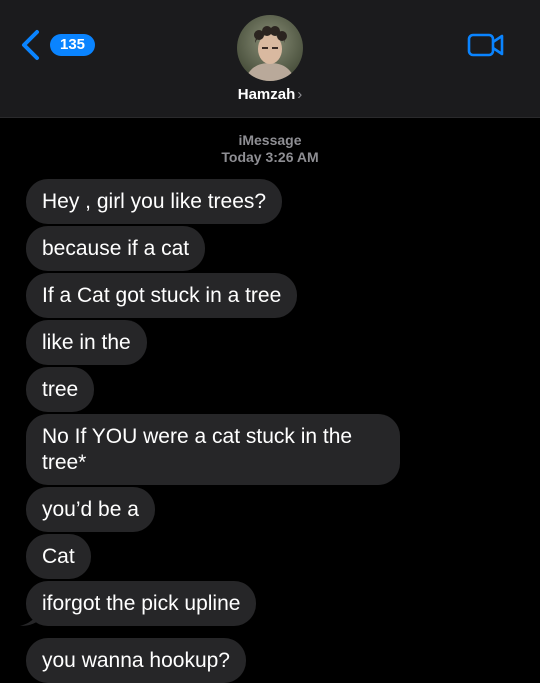 This screenshot has width=540, height=683. What do you see at coordinates (90, 509) in the screenshot?
I see `incoming-message-bubble: you’d be a` at bounding box center [90, 509].